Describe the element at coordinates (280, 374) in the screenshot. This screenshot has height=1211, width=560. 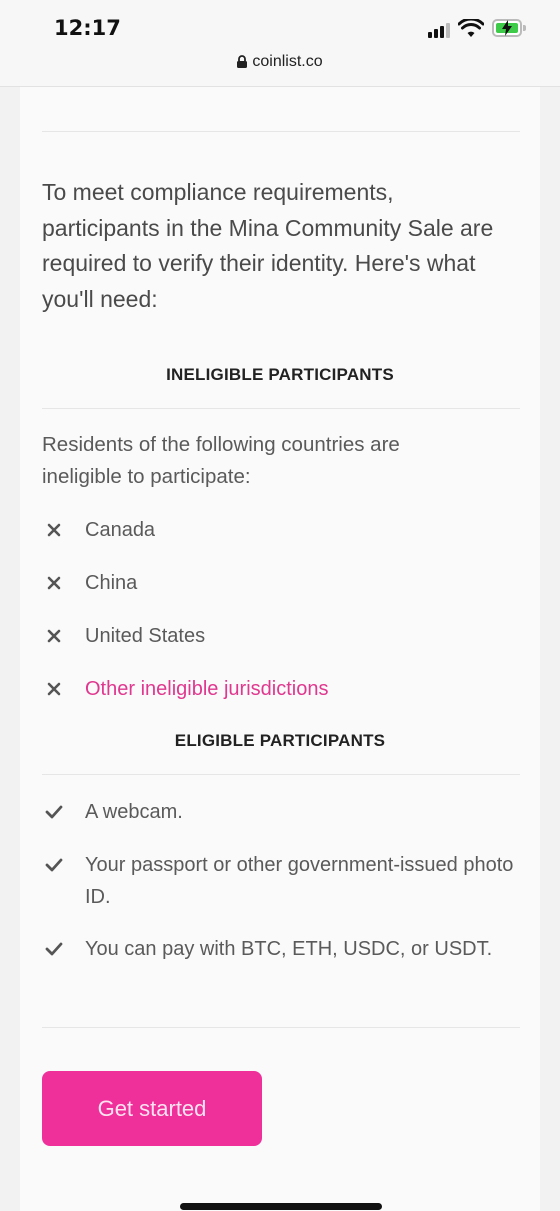
I see `ineligible-title: INELIGIBLE PARTICIPANTS` at that location.